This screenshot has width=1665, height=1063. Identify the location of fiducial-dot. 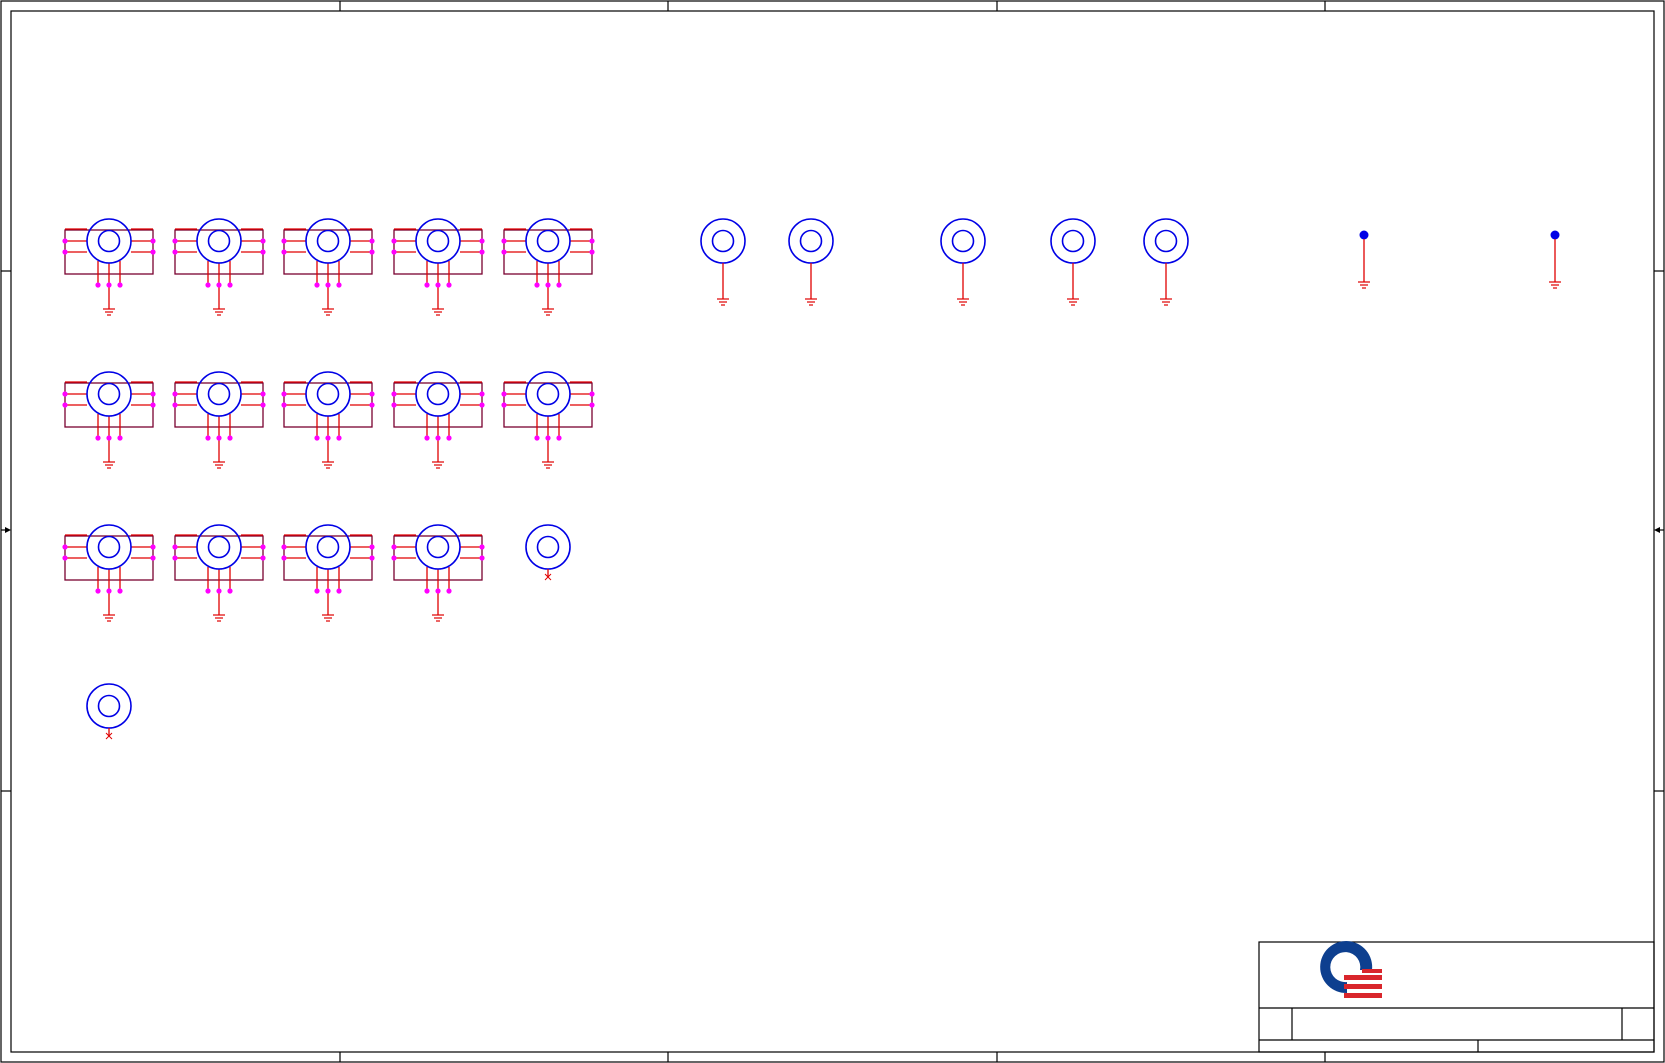
(1364, 235).